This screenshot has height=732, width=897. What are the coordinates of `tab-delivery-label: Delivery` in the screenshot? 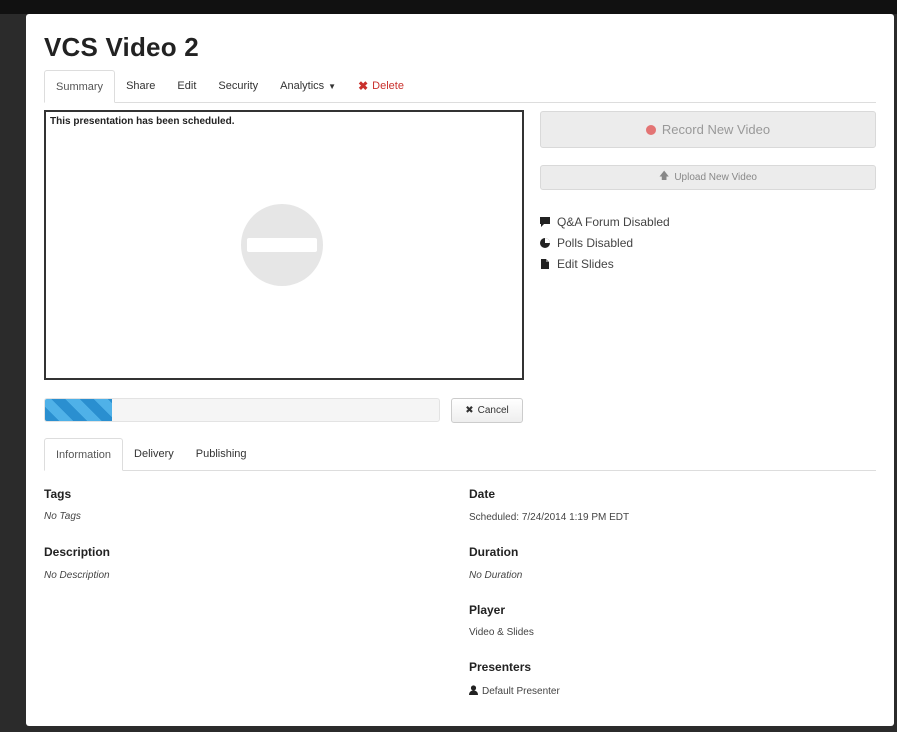 It's located at (154, 454).